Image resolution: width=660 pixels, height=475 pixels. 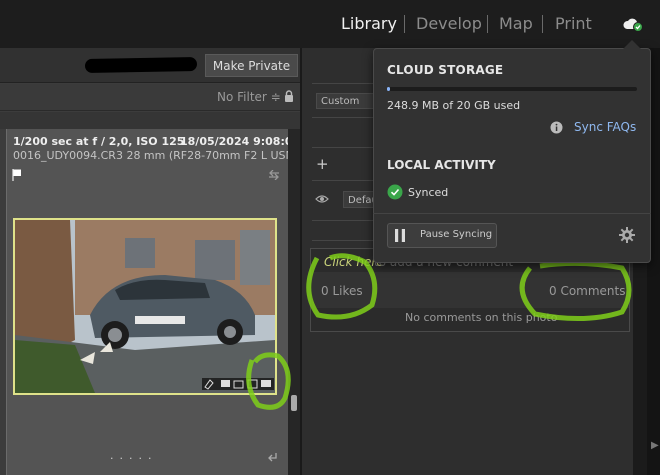 I want to click on storage-usage-bar, so click(x=512, y=89).